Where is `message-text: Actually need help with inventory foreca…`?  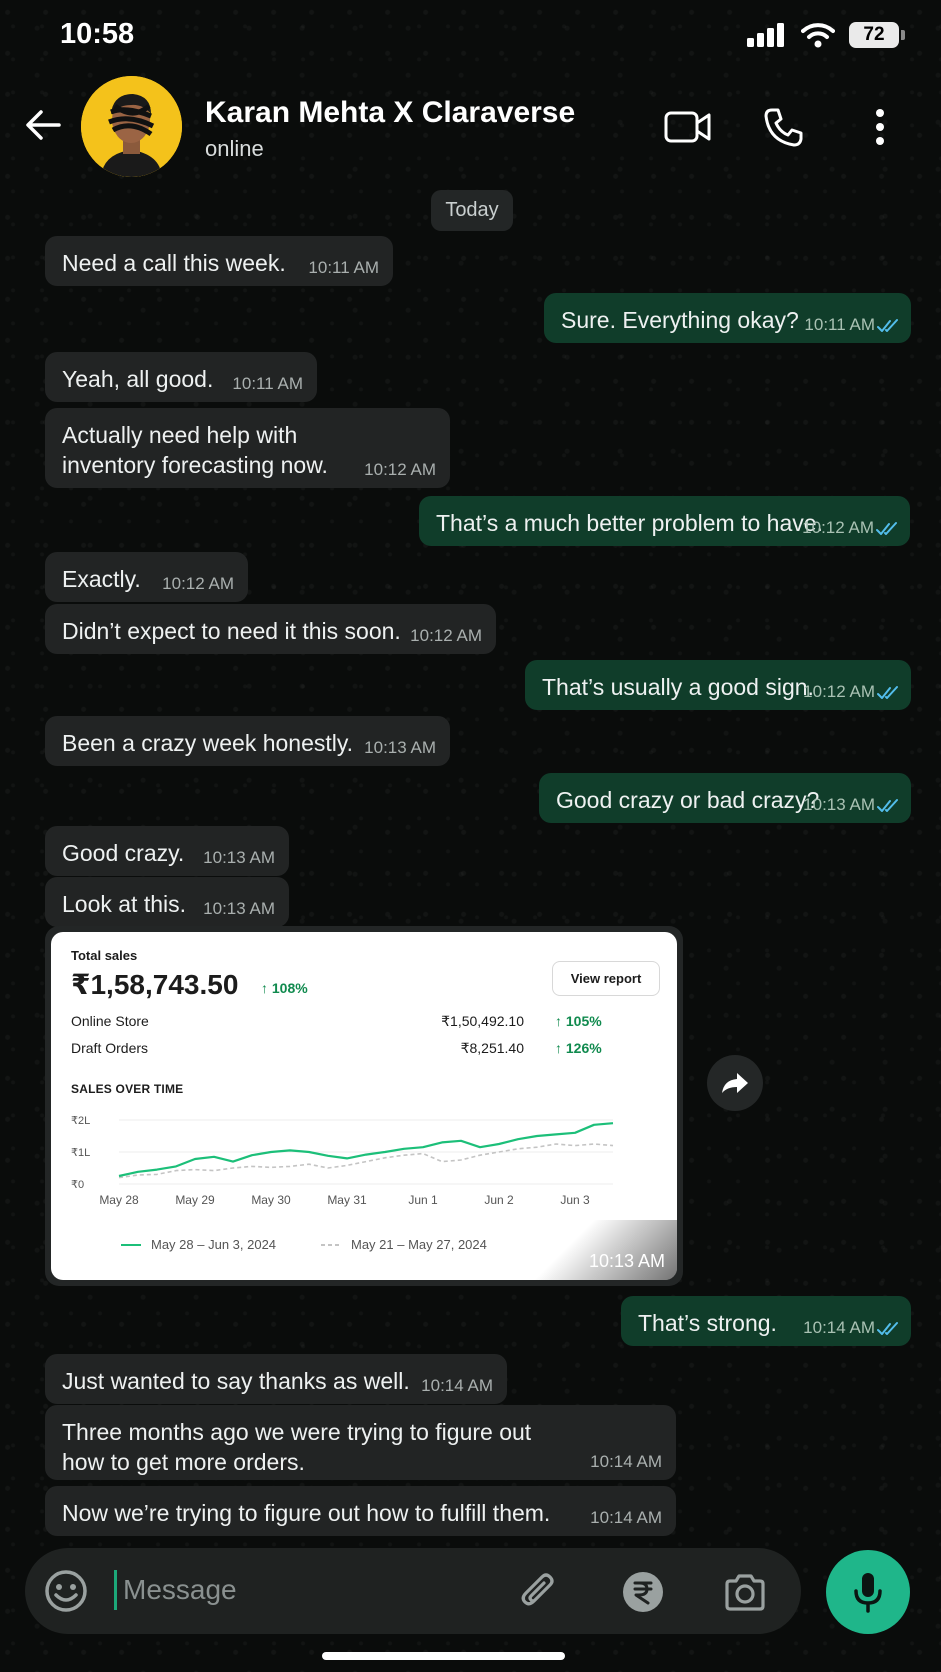
message-text: Actually need help with inventory foreca… is located at coordinates (195, 450).